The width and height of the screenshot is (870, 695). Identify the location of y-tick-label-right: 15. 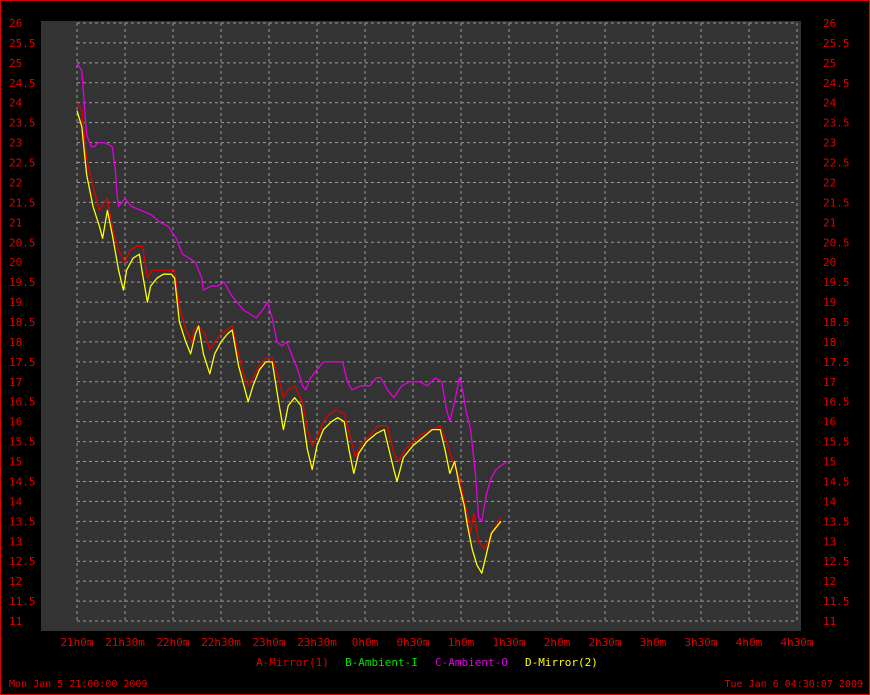
(829, 462).